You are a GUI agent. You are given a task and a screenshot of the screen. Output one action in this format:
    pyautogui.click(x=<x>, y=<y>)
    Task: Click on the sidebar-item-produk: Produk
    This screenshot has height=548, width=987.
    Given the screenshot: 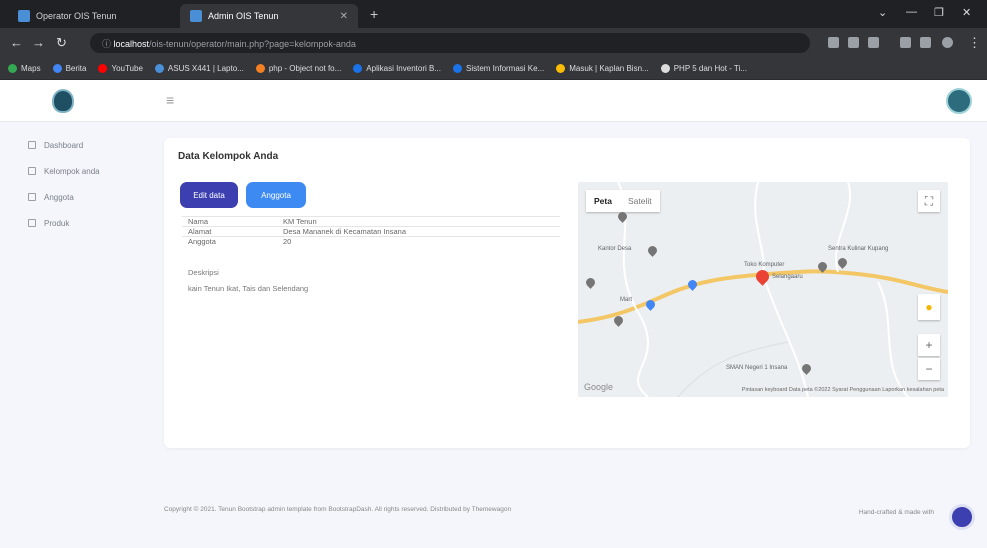 What is the action you would take?
    pyautogui.click(x=48, y=223)
    